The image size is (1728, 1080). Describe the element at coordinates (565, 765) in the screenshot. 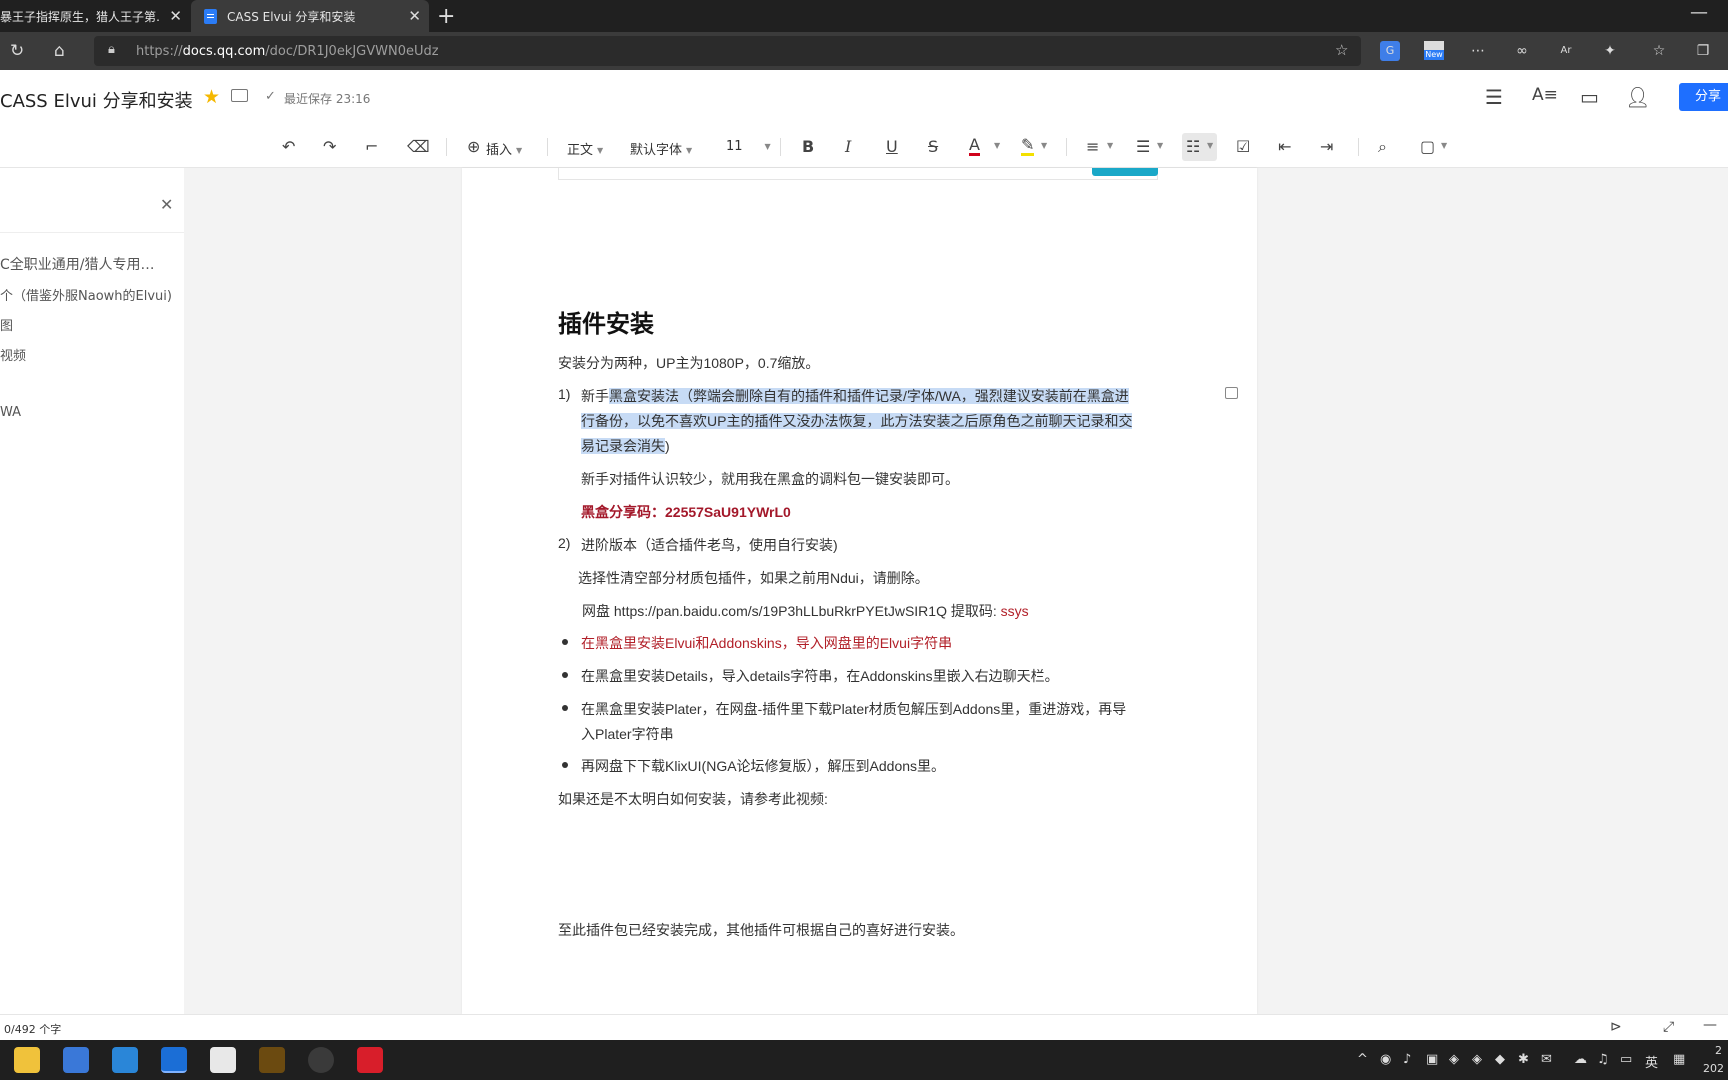

I see `bullet-dot` at that location.